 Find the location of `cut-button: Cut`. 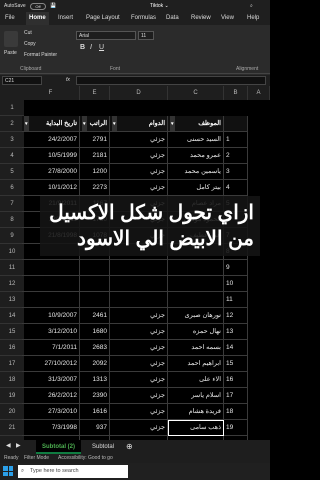

cut-button: Cut is located at coordinates (28, 33).